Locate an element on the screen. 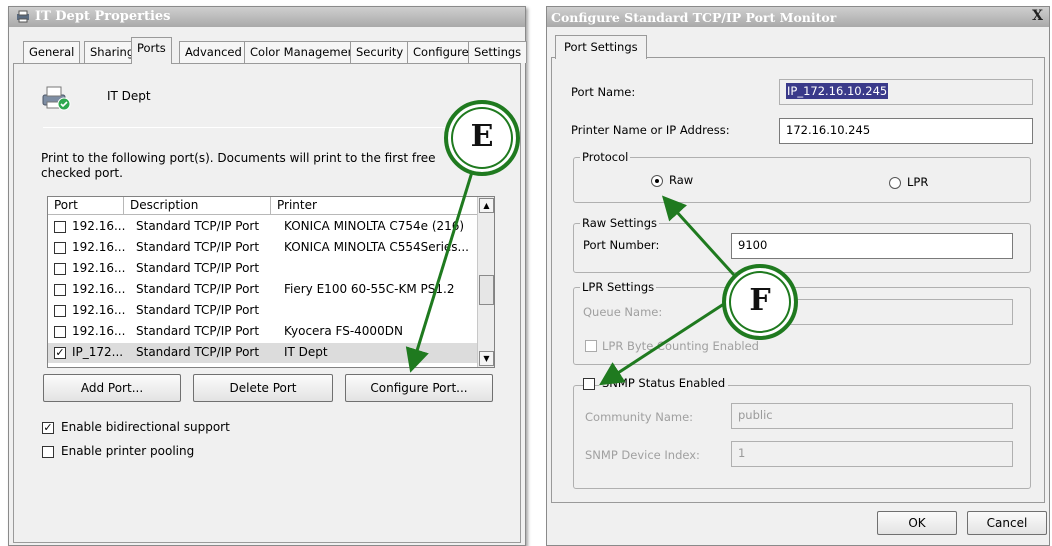  arrow-f-to-snmp is located at coordinates (664, 342).